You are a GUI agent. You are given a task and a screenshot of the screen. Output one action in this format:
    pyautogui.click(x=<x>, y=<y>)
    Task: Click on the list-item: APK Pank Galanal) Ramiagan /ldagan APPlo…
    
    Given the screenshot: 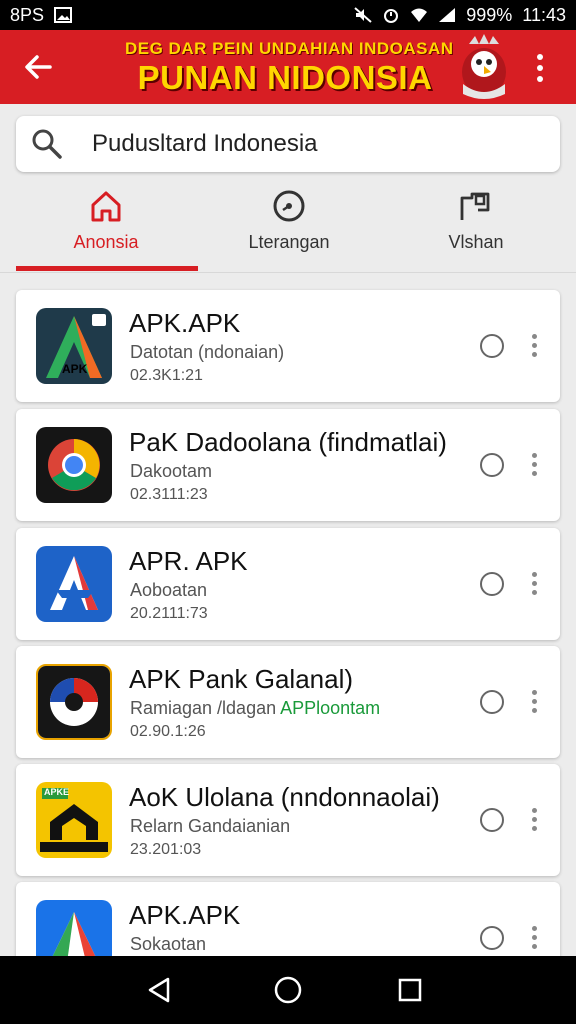 What is the action you would take?
    pyautogui.click(x=288, y=702)
    